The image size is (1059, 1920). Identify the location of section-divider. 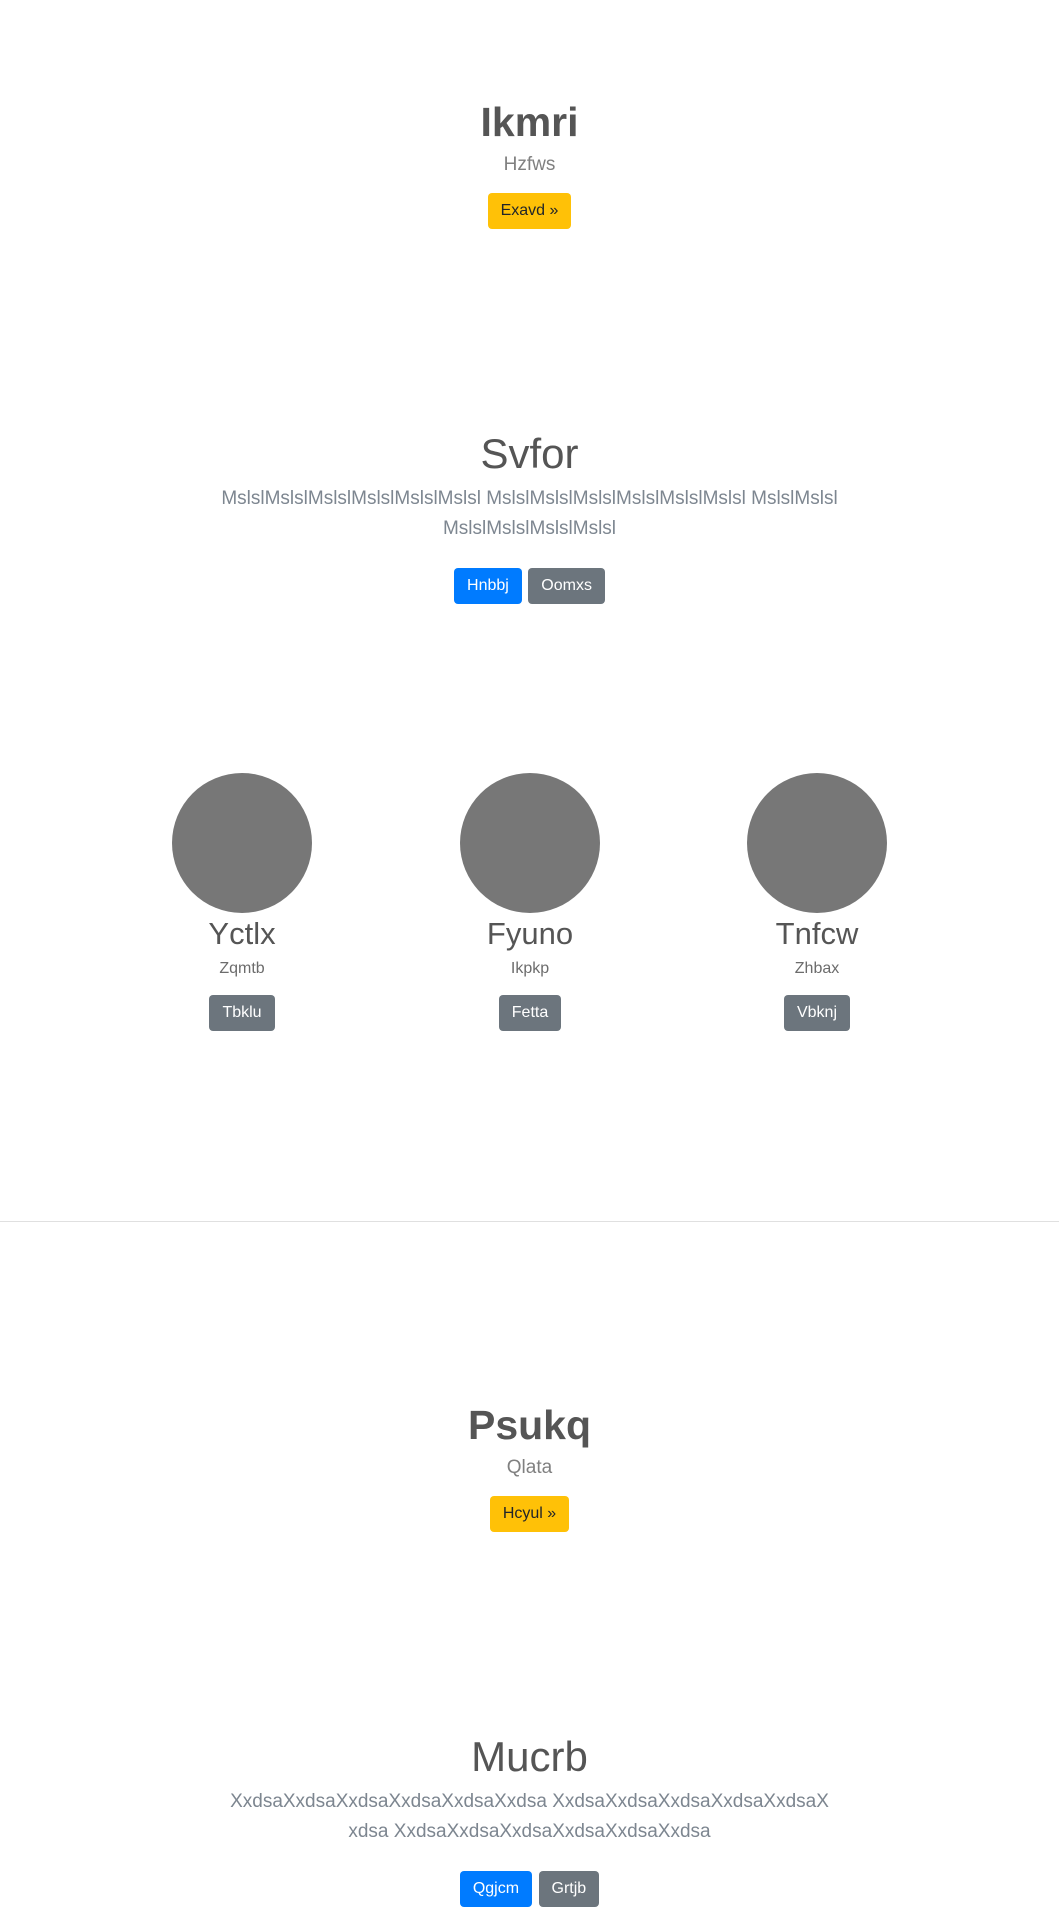
(529, 1221).